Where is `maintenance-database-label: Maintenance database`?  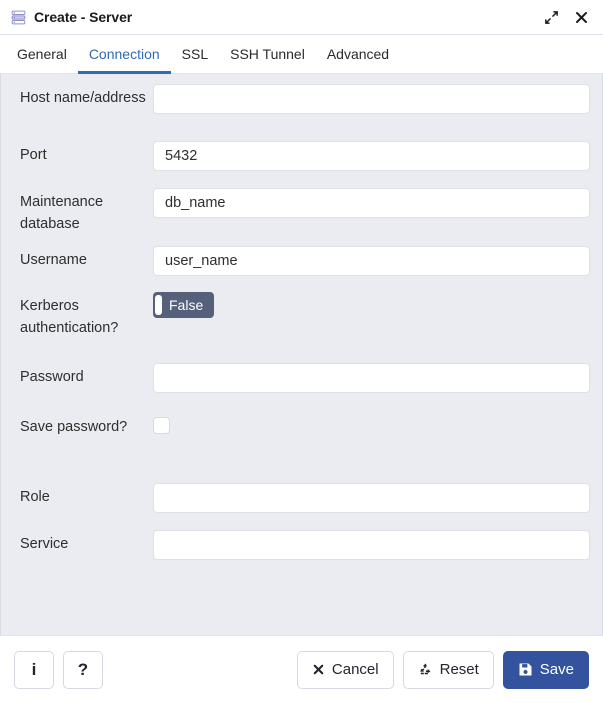
maintenance-database-label: Maintenance database is located at coordinates (62, 213).